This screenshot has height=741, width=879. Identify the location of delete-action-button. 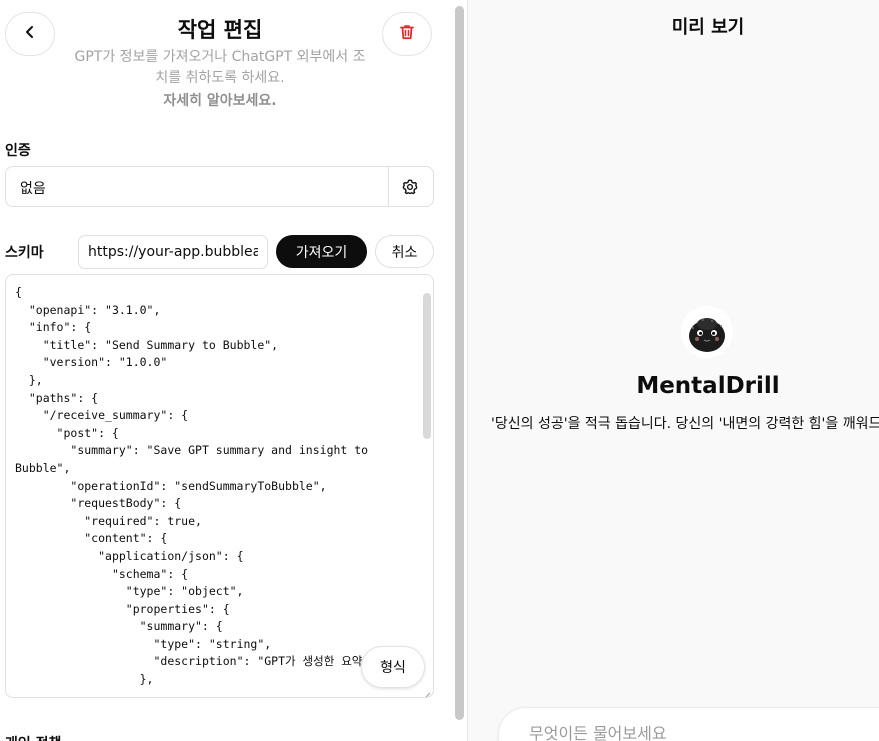
(407, 34).